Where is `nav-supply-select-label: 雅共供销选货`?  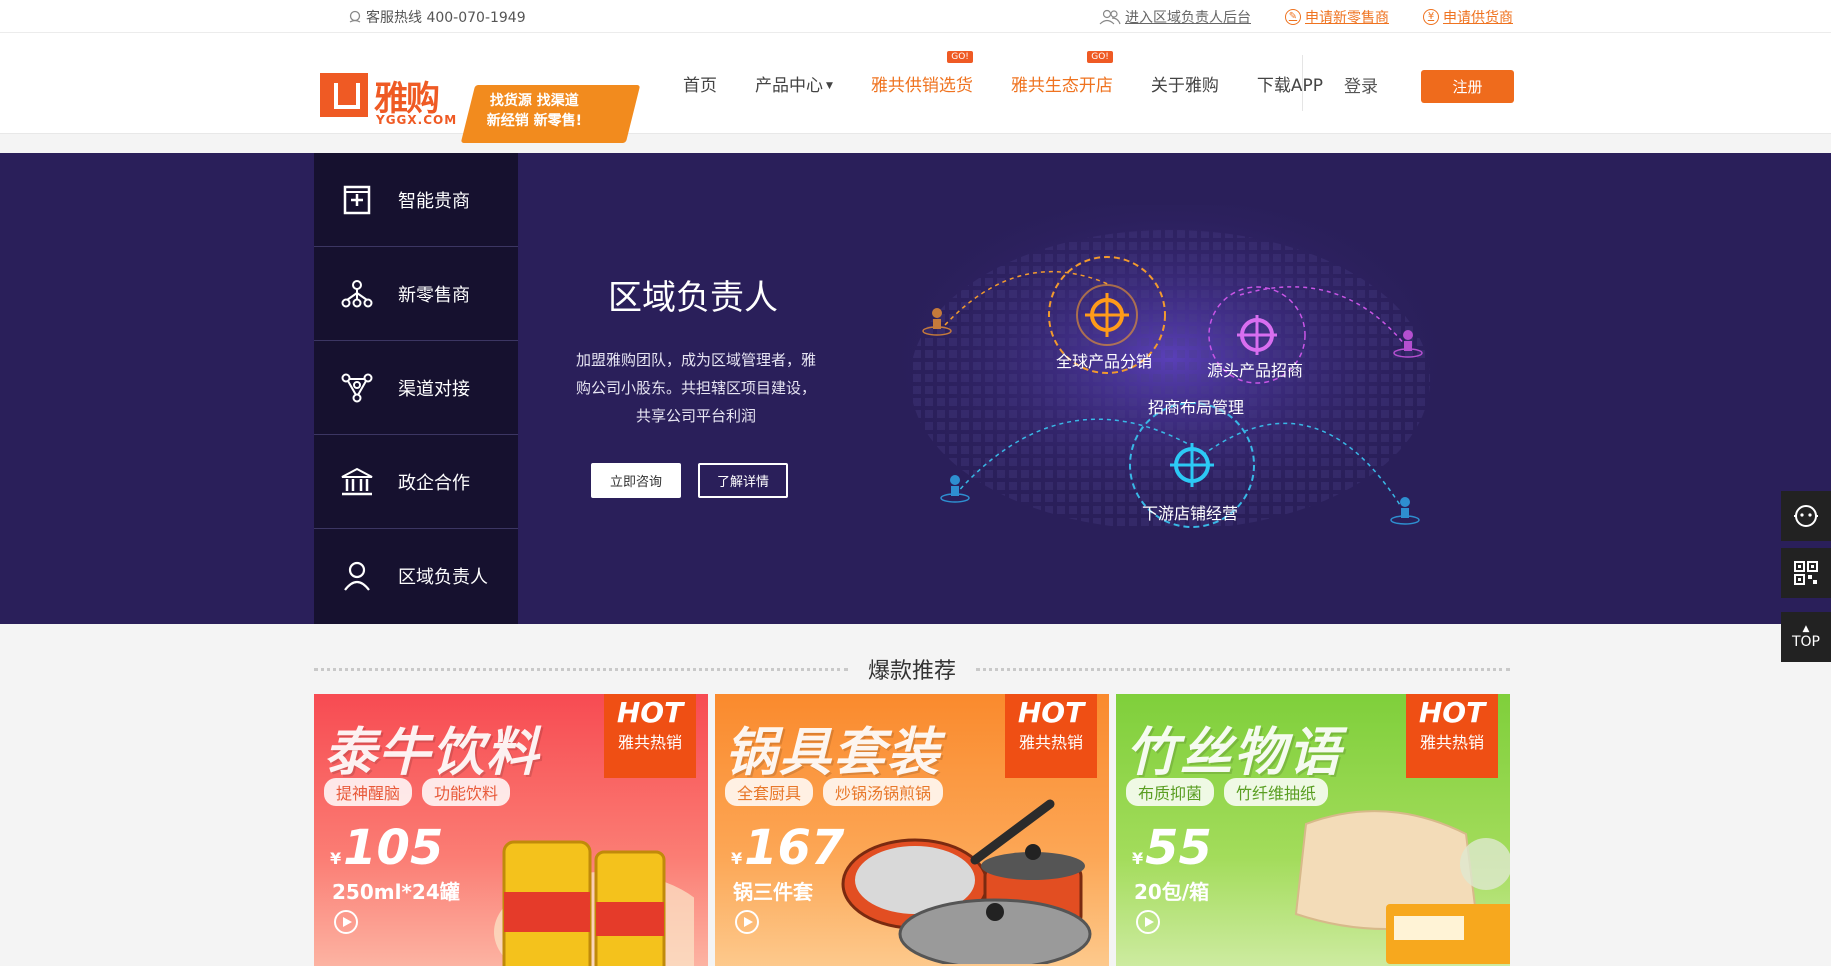
nav-supply-select-label: 雅共供销选货 is located at coordinates (921, 86).